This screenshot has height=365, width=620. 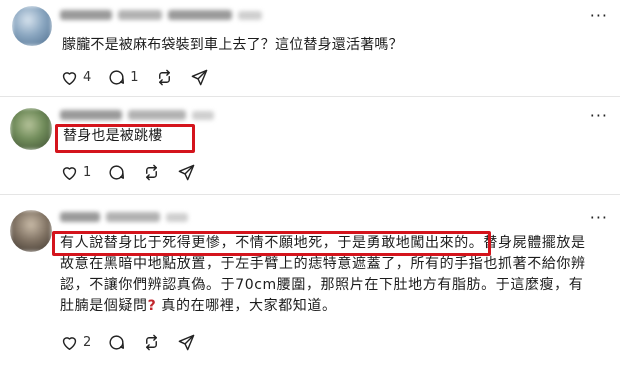 What do you see at coordinates (87, 77) in the screenshot?
I see `like-count: 4` at bounding box center [87, 77].